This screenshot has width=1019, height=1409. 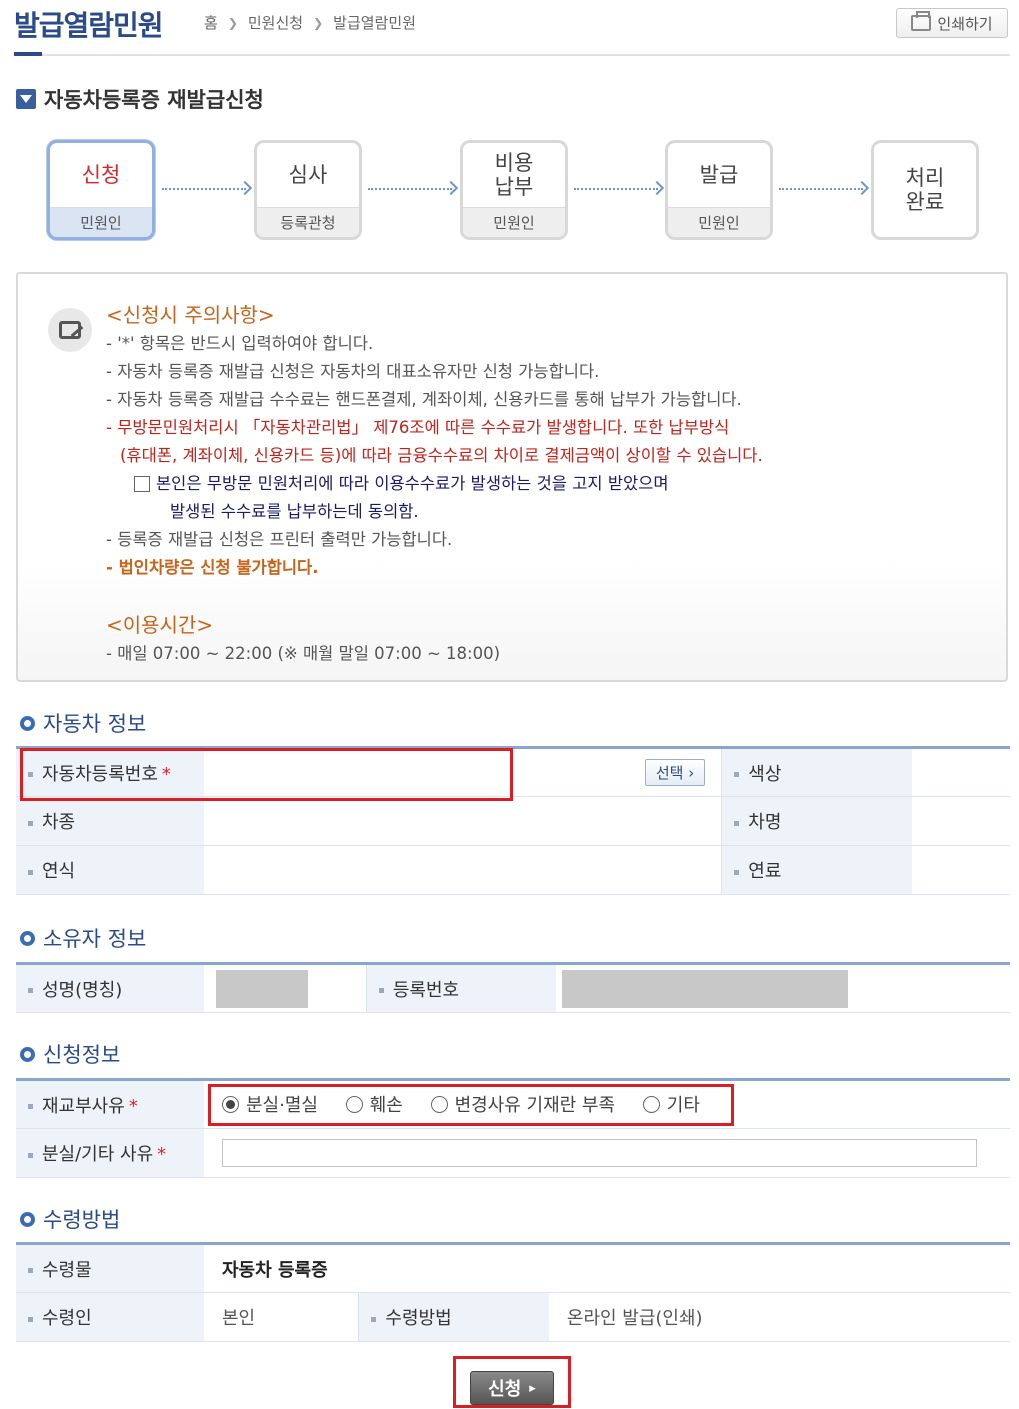 I want to click on notice-line: - '*' 항목은 반드시 입력하여야 합니다., so click(x=240, y=343).